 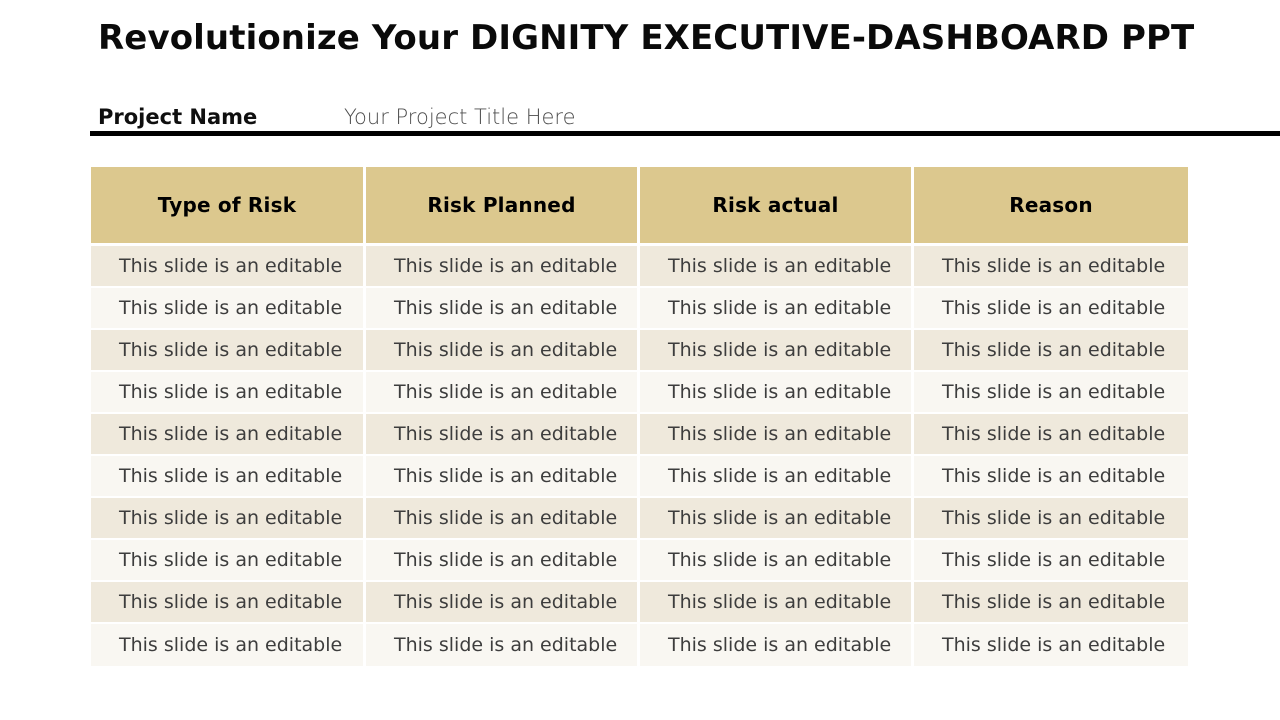 What do you see at coordinates (228, 206) in the screenshot?
I see `column-header-type-of-risk: Type of Risk` at bounding box center [228, 206].